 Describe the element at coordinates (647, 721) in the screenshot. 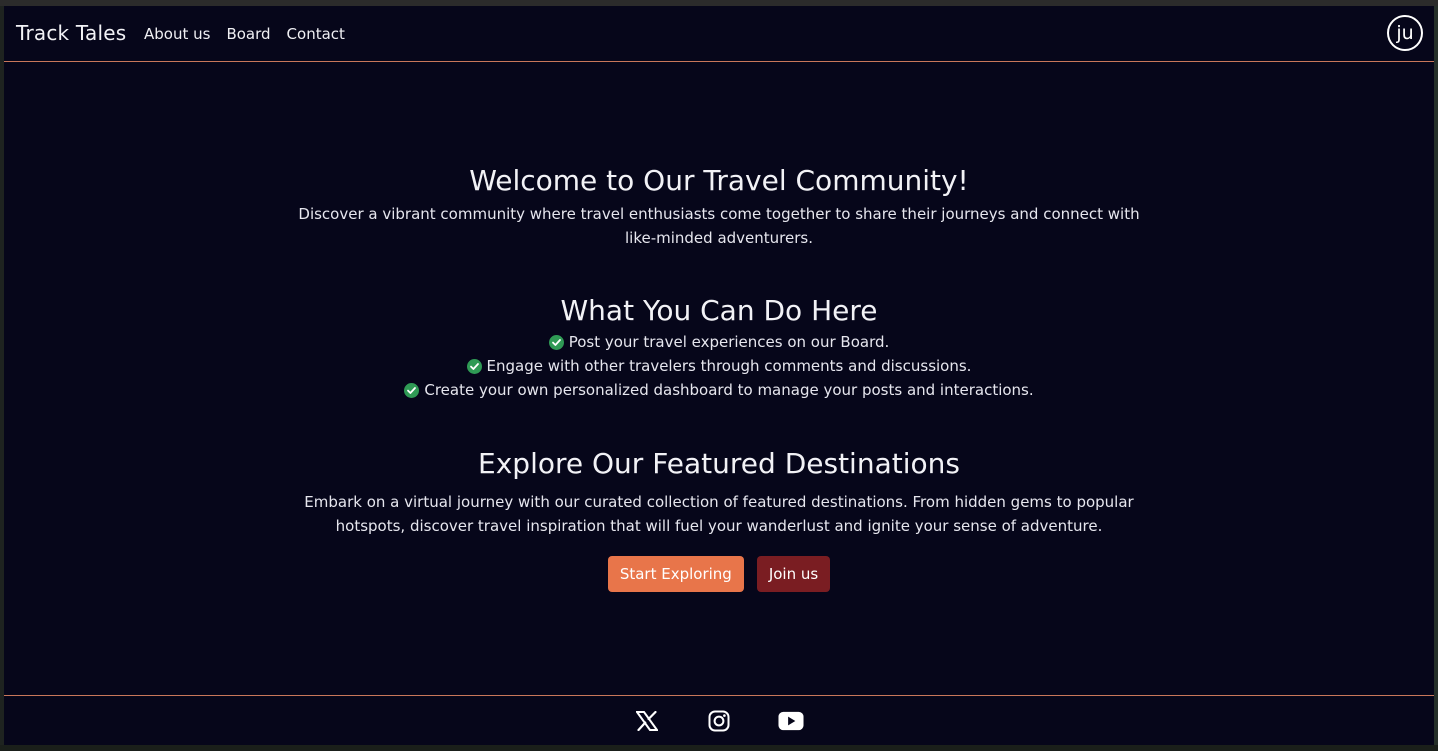

I see `x-icon` at that location.